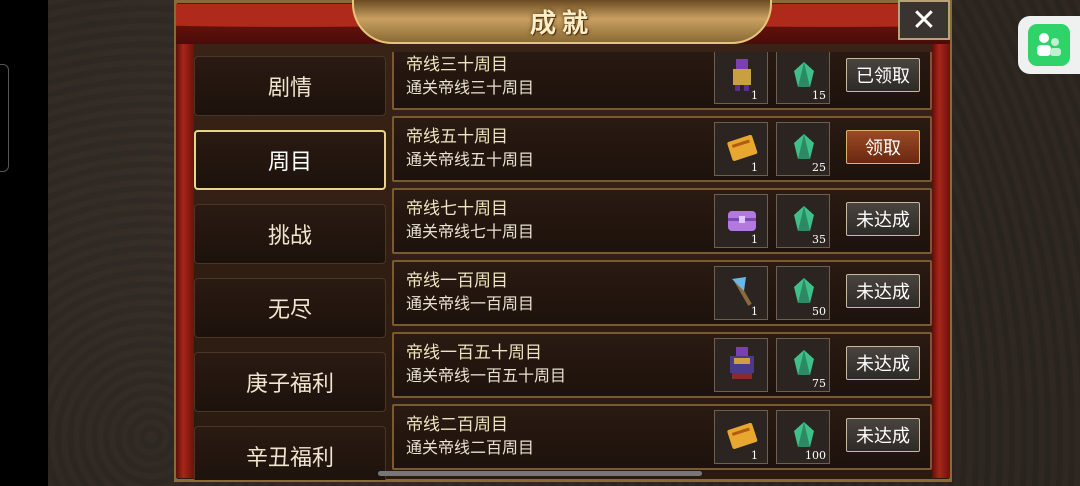  I want to click on achievement-row: 帝线一百周目 通关帝线一百周目 1 50 未达成, so click(662, 293).